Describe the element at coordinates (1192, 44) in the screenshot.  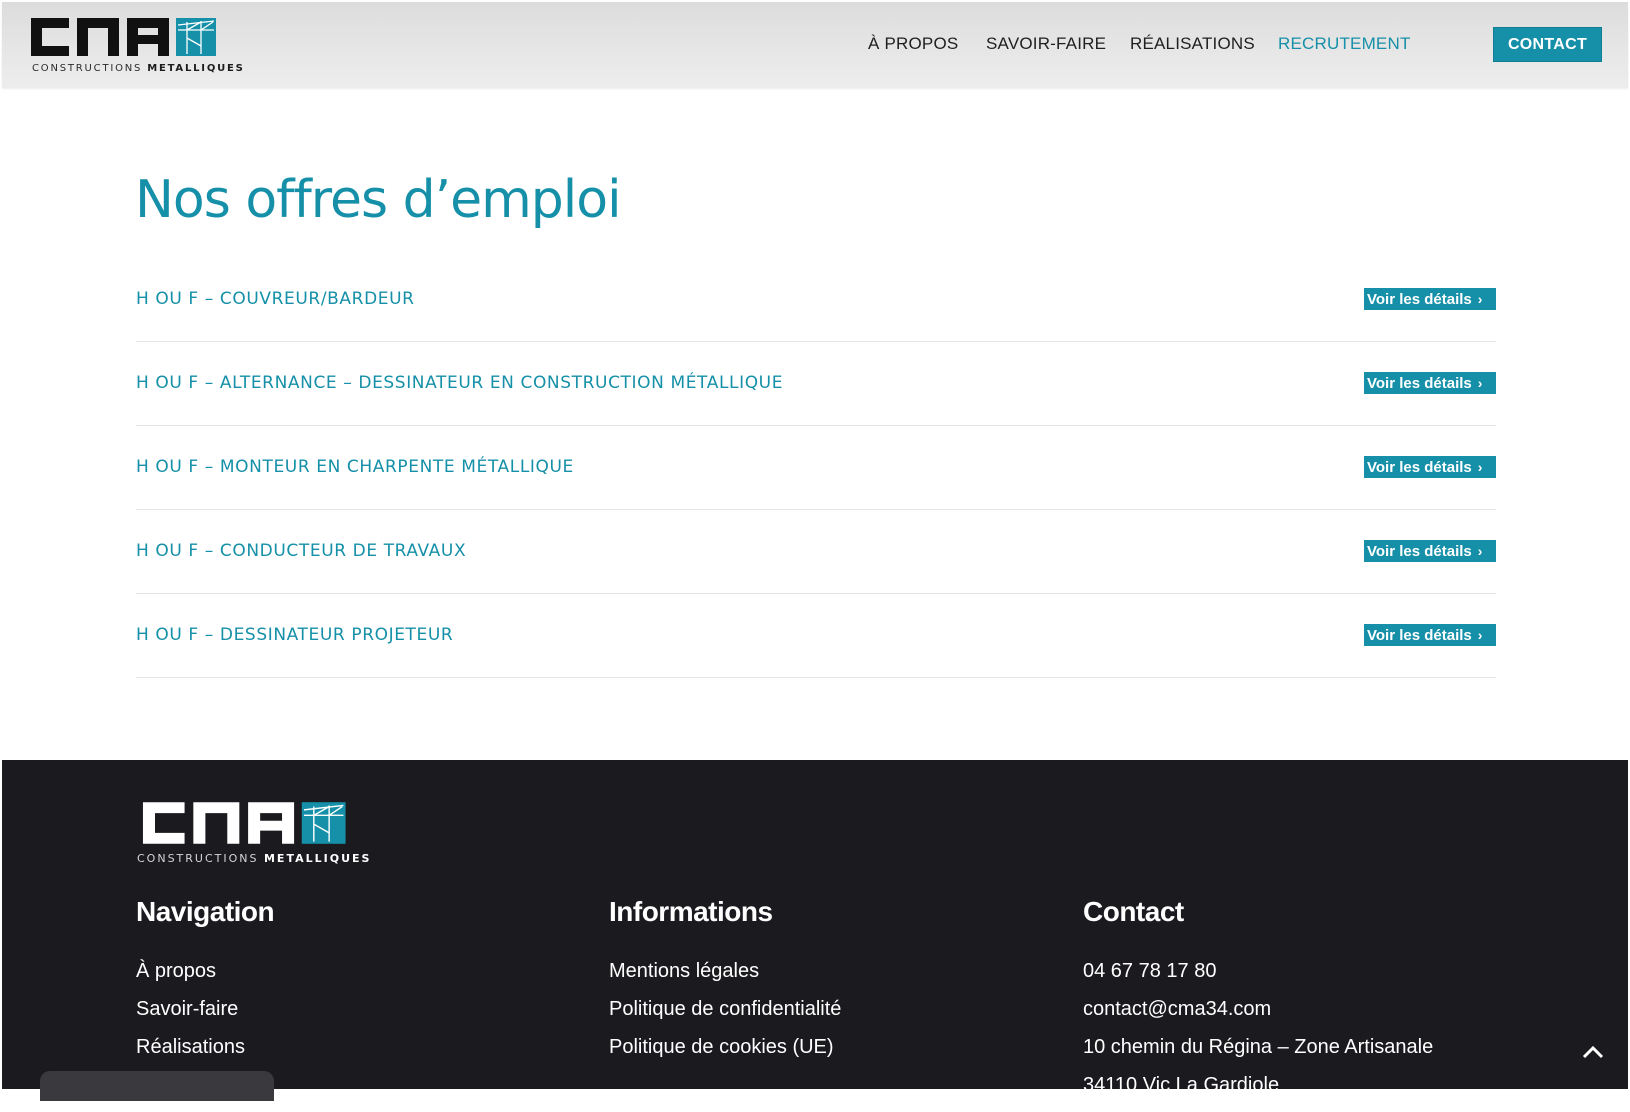
I see `nav-realisations: RÉALISATIONS` at that location.